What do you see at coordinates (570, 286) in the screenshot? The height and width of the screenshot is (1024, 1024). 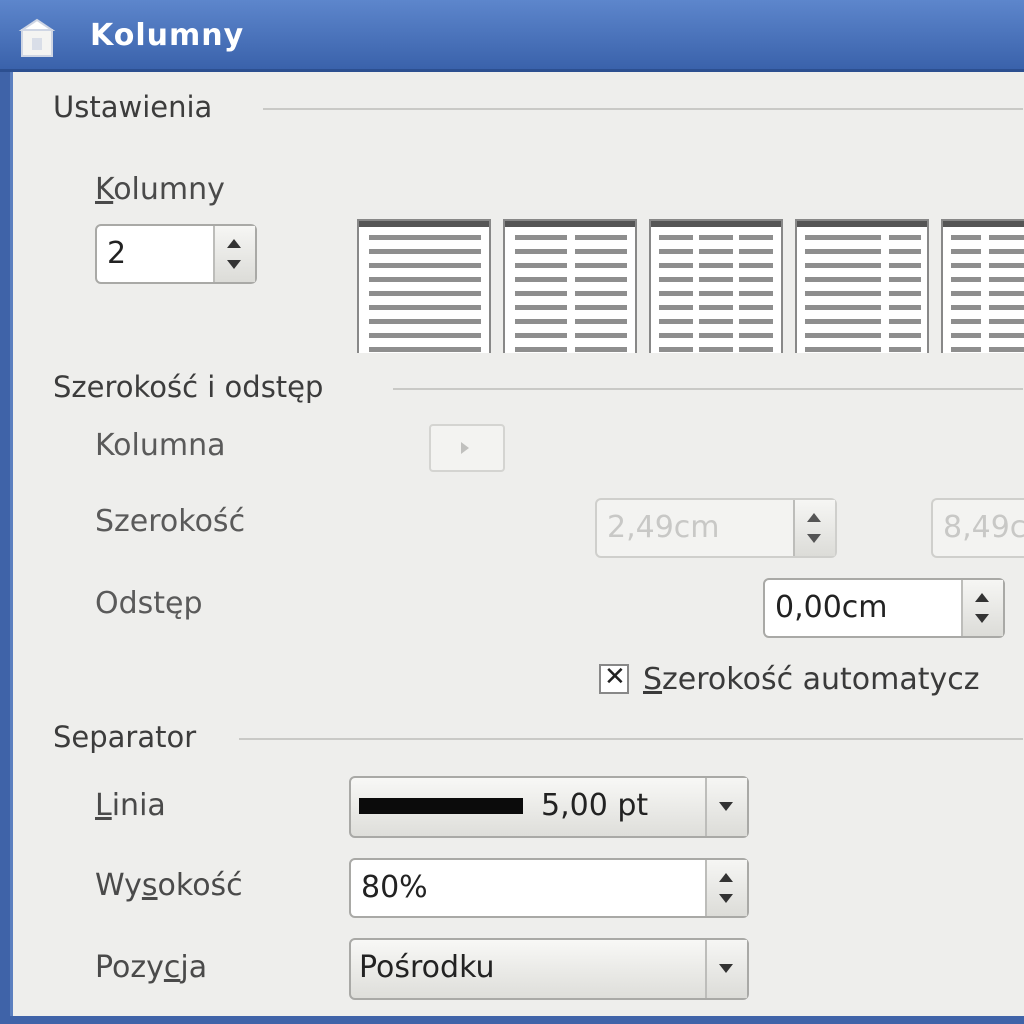 I see `preset-two-columns` at bounding box center [570, 286].